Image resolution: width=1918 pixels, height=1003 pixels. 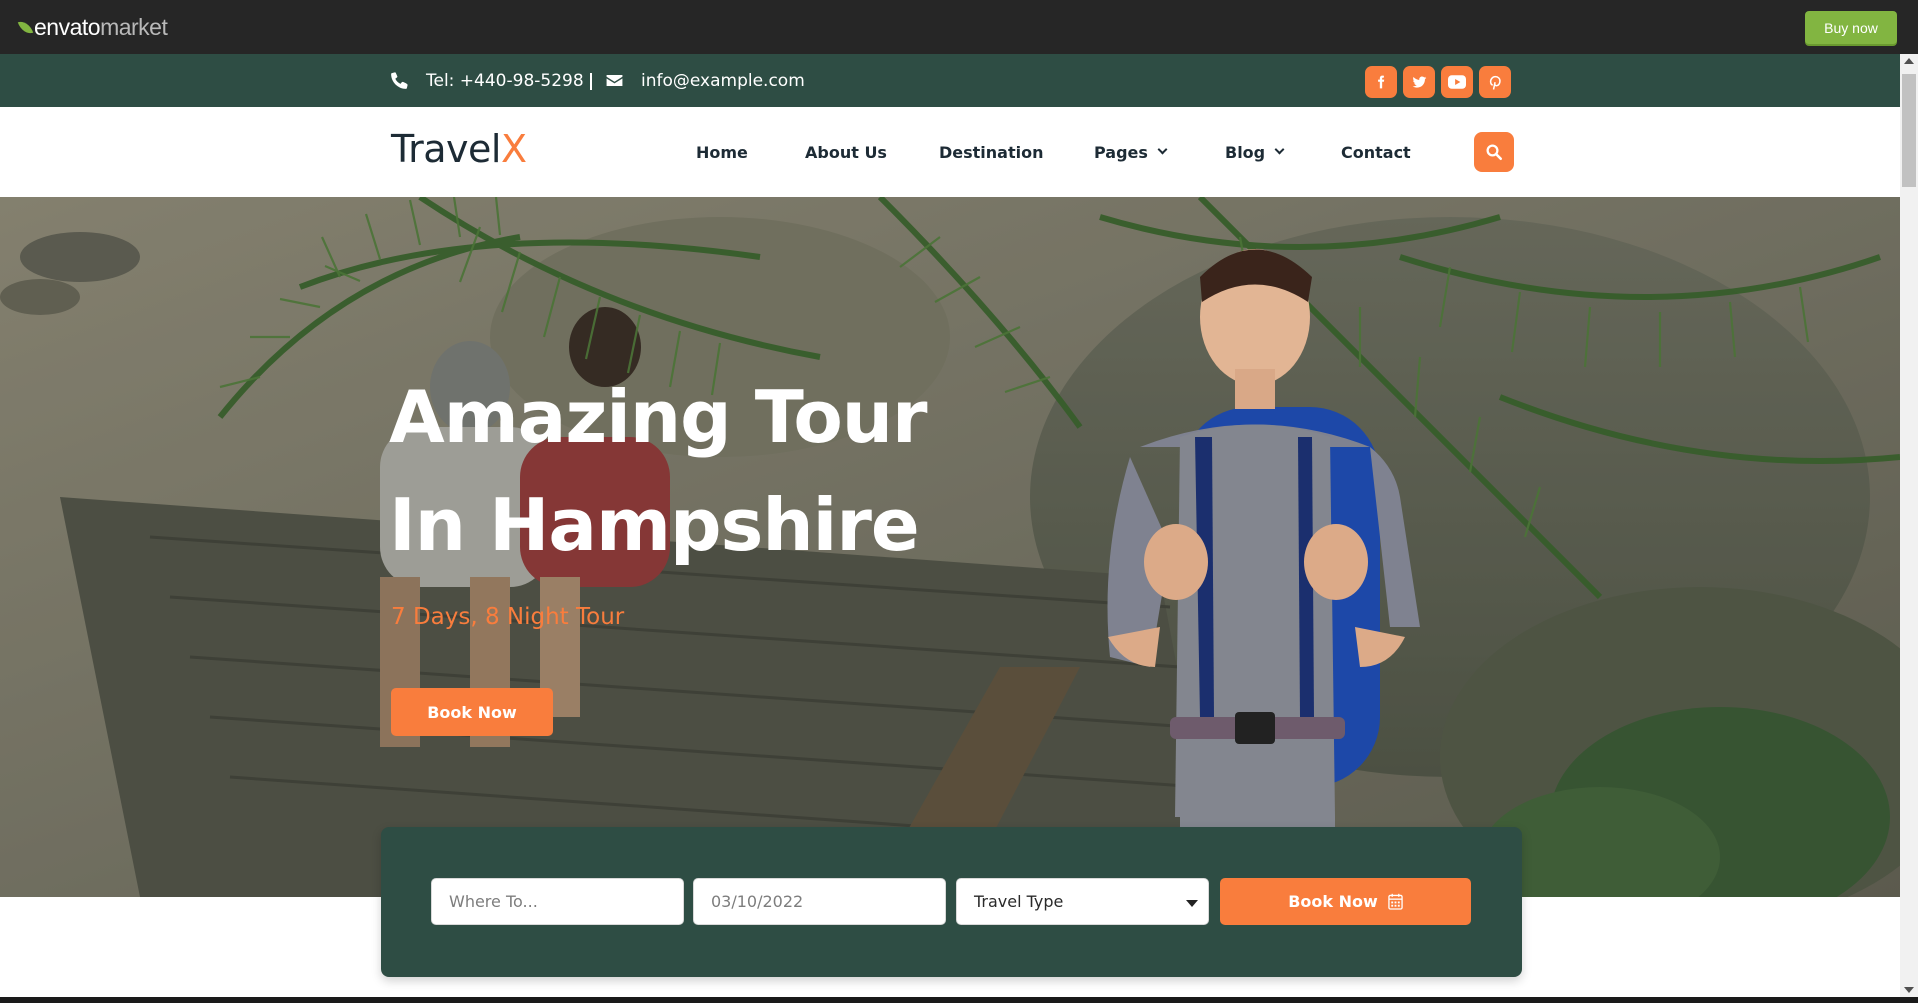 I want to click on nav-pages-label: Pages, so click(x=1121, y=152).